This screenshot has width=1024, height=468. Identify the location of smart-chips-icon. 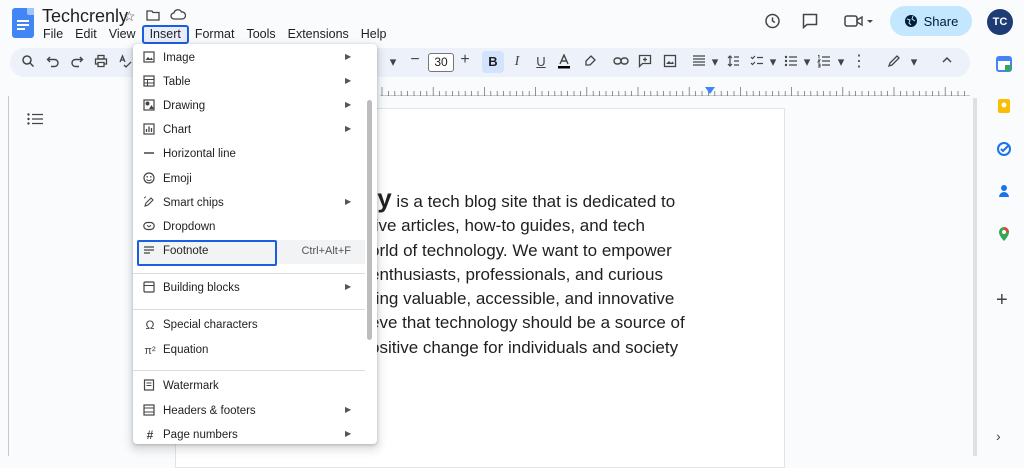
(150, 203).